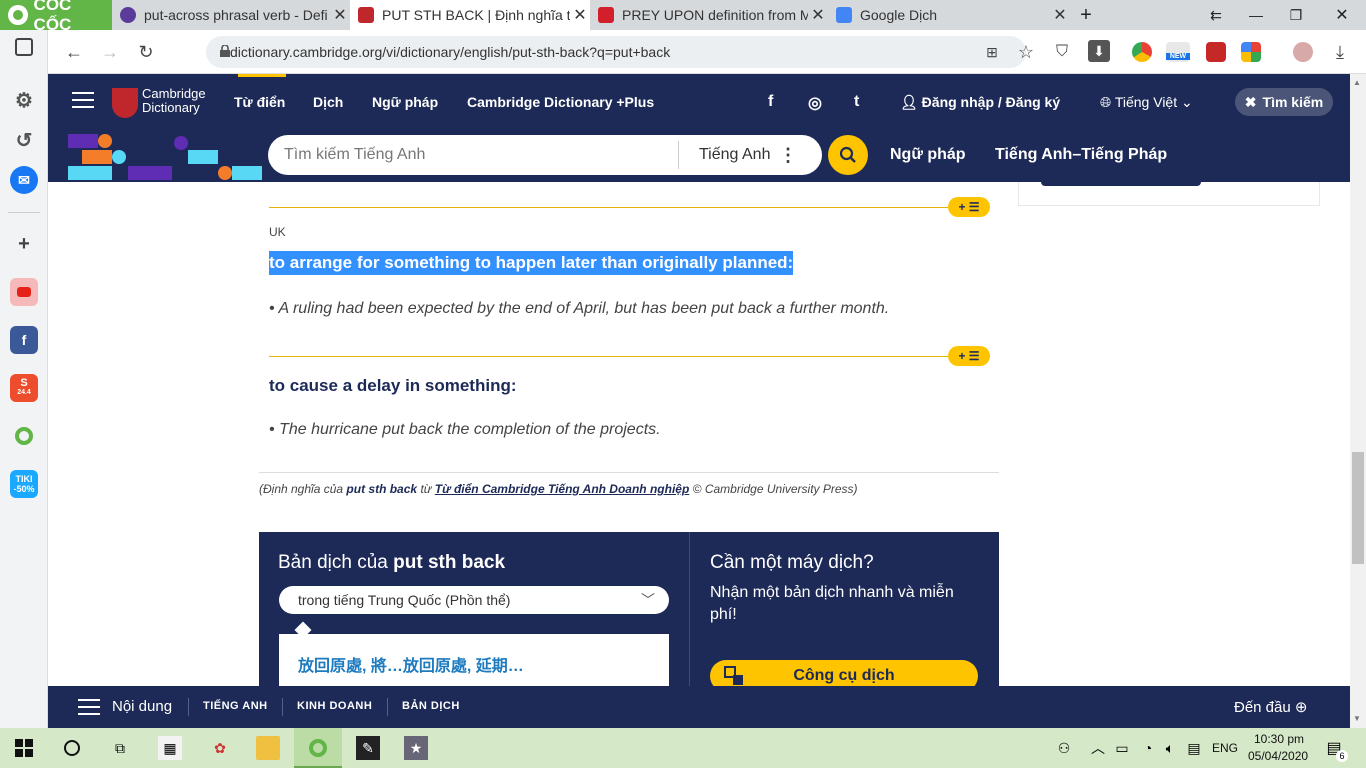  I want to click on search-circle-icon, so click(72, 748).